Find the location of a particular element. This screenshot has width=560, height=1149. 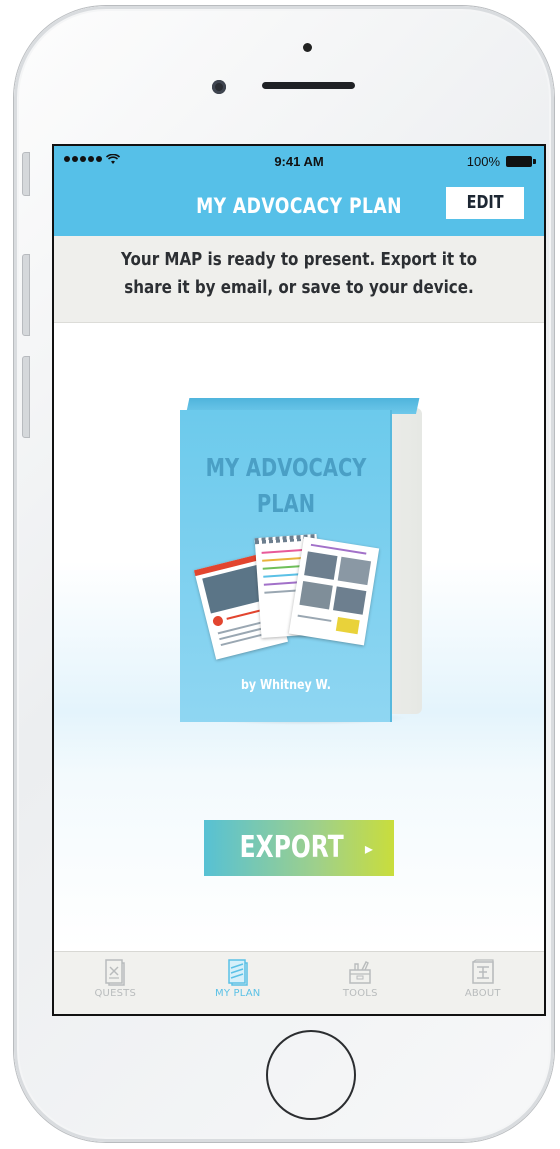

book-title: MY ADVOCACY PLAN is located at coordinates (285, 486).